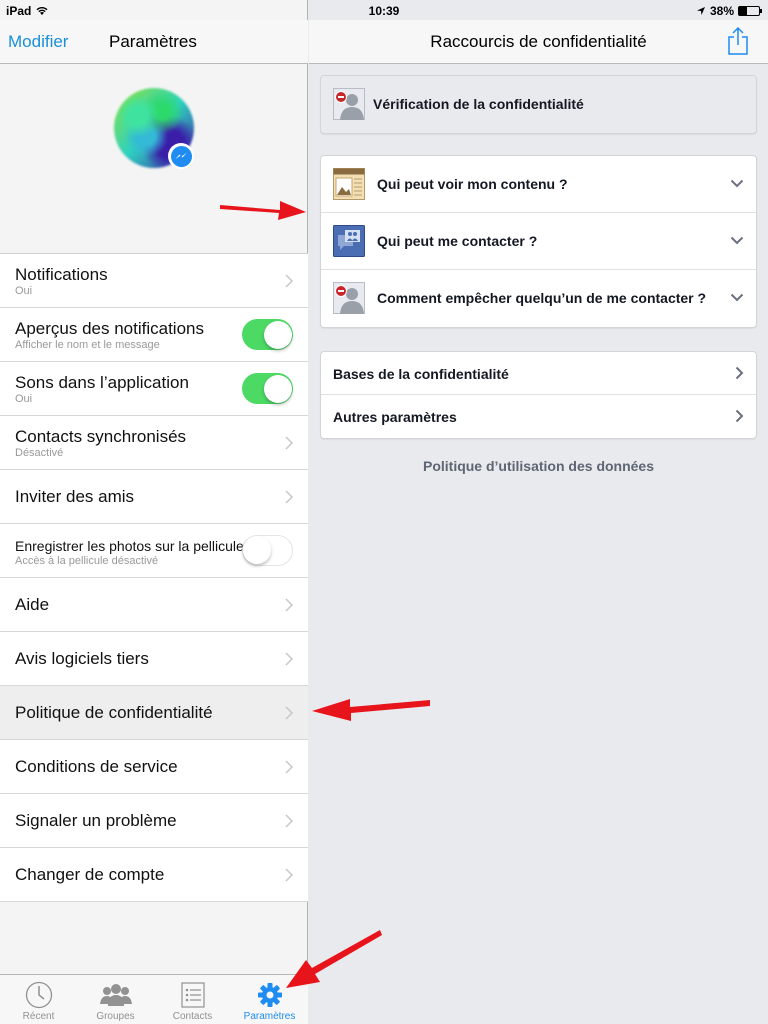  I want to click on privacy-nav-bar: Raccourcis de confidentialité, so click(538, 42).